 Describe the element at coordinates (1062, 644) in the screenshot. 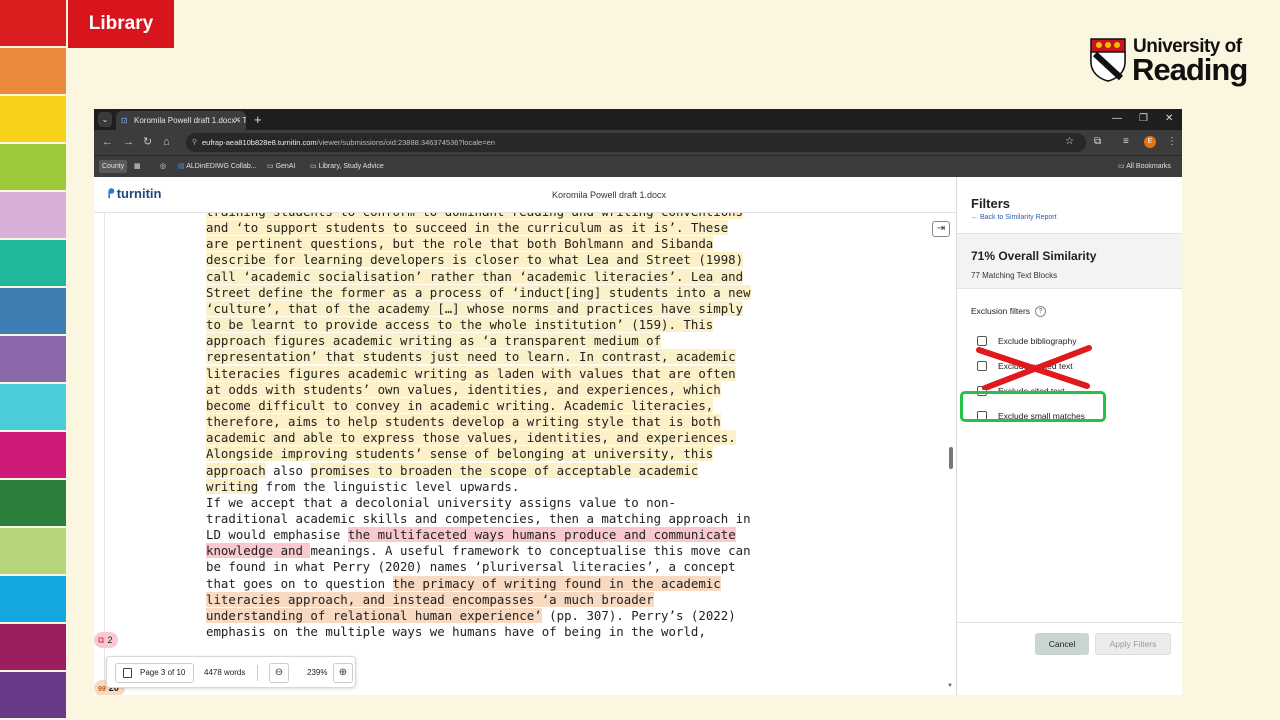

I see `cancel-button: Cancel` at that location.